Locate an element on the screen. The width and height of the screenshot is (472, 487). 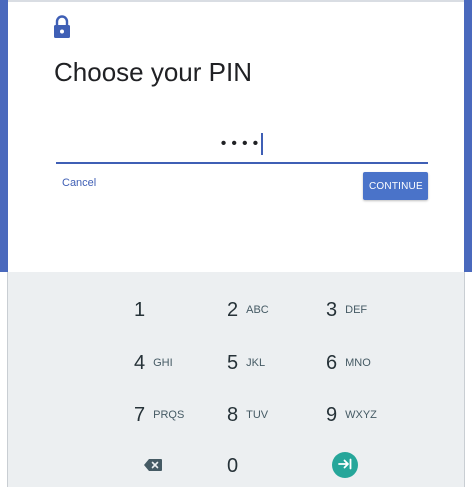
key-digit: 3 is located at coordinates (332, 309).